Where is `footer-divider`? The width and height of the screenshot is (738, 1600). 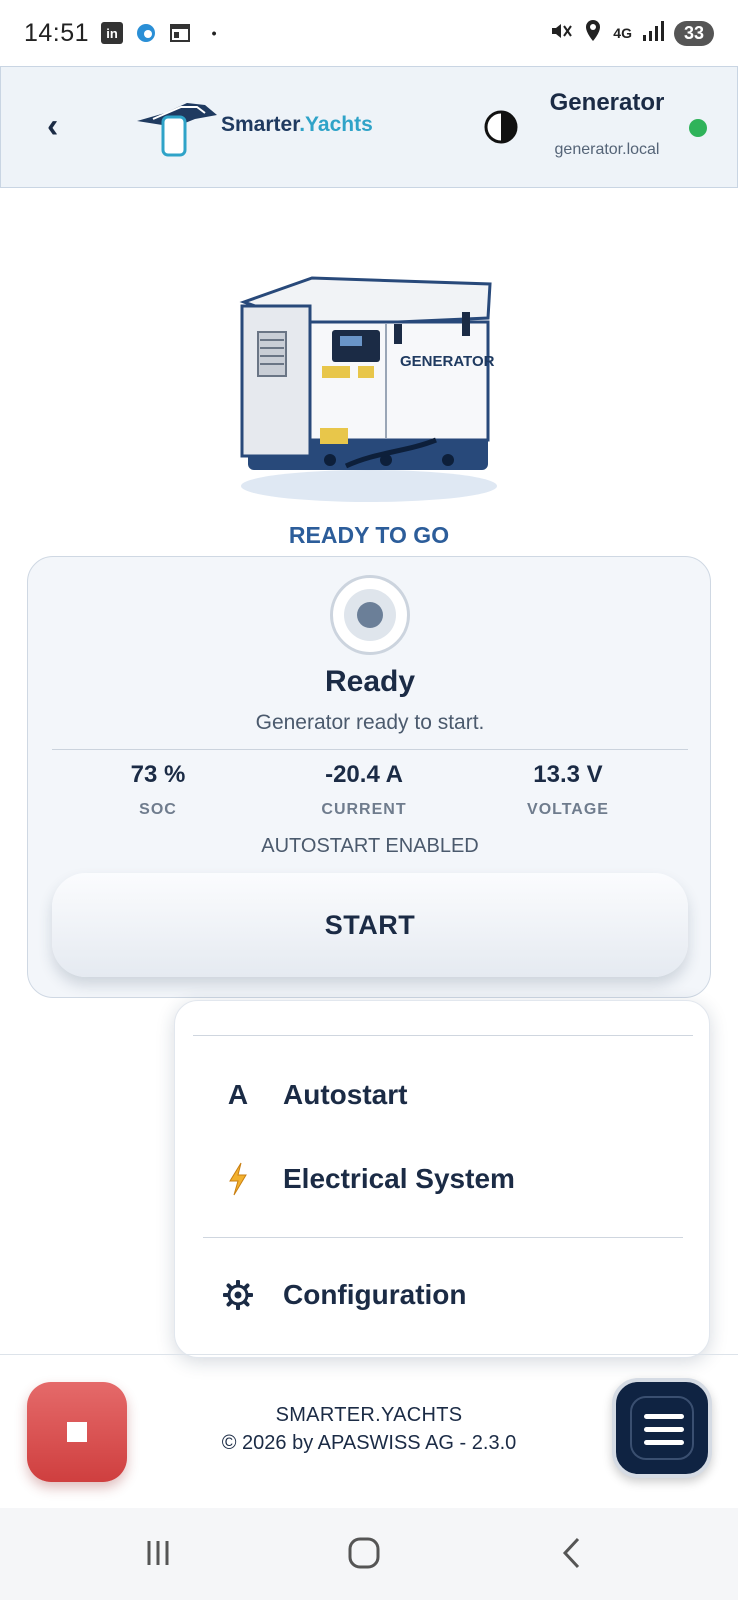 footer-divider is located at coordinates (369, 1354).